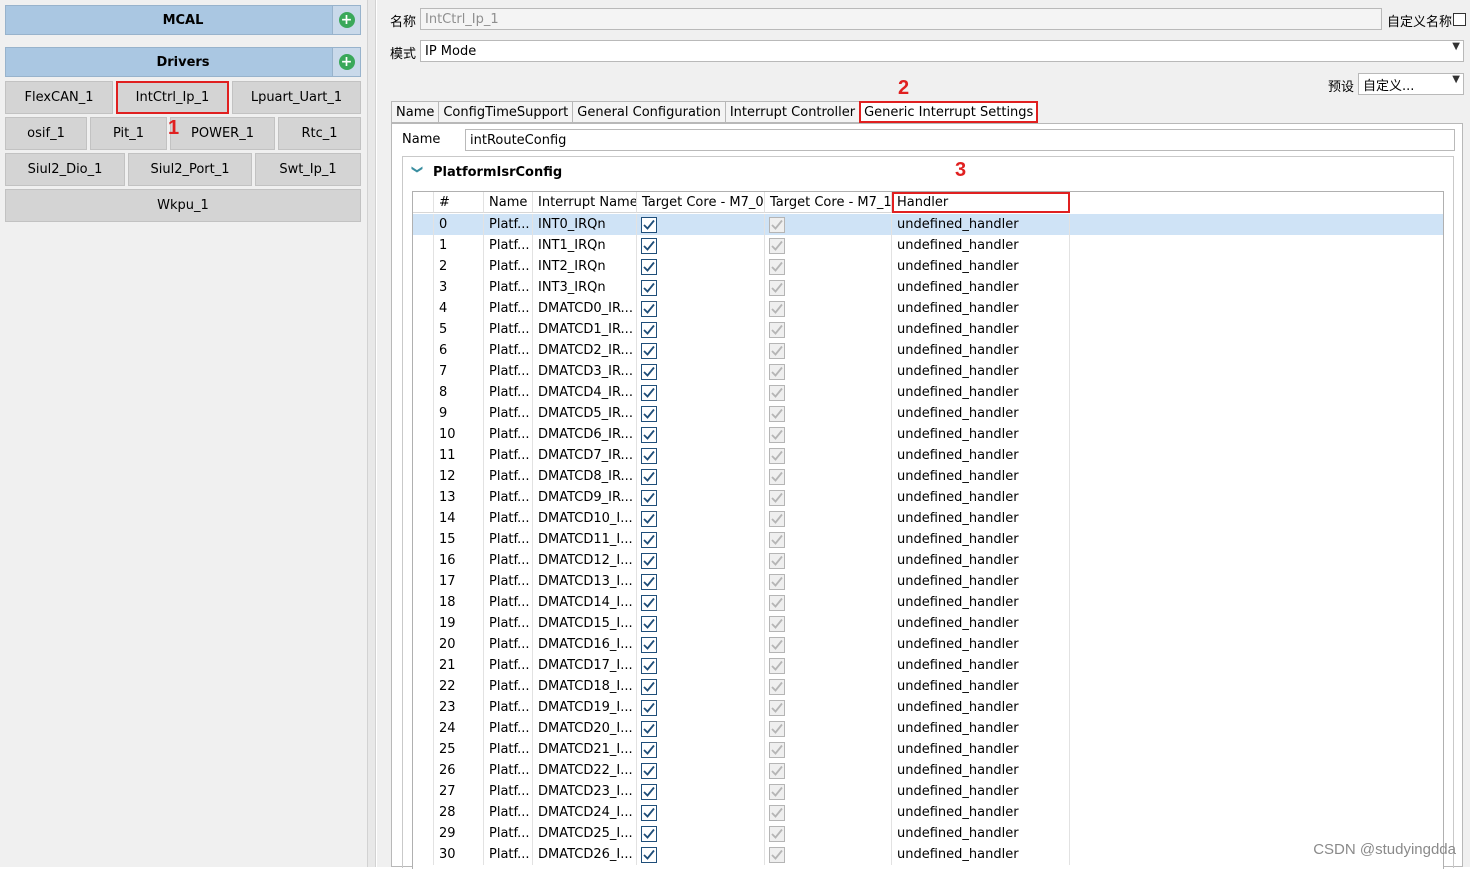 The image size is (1470, 869). I want to click on table-row: 4 Platf... DMATCD0_IR... undefined_handler, so click(928, 308).